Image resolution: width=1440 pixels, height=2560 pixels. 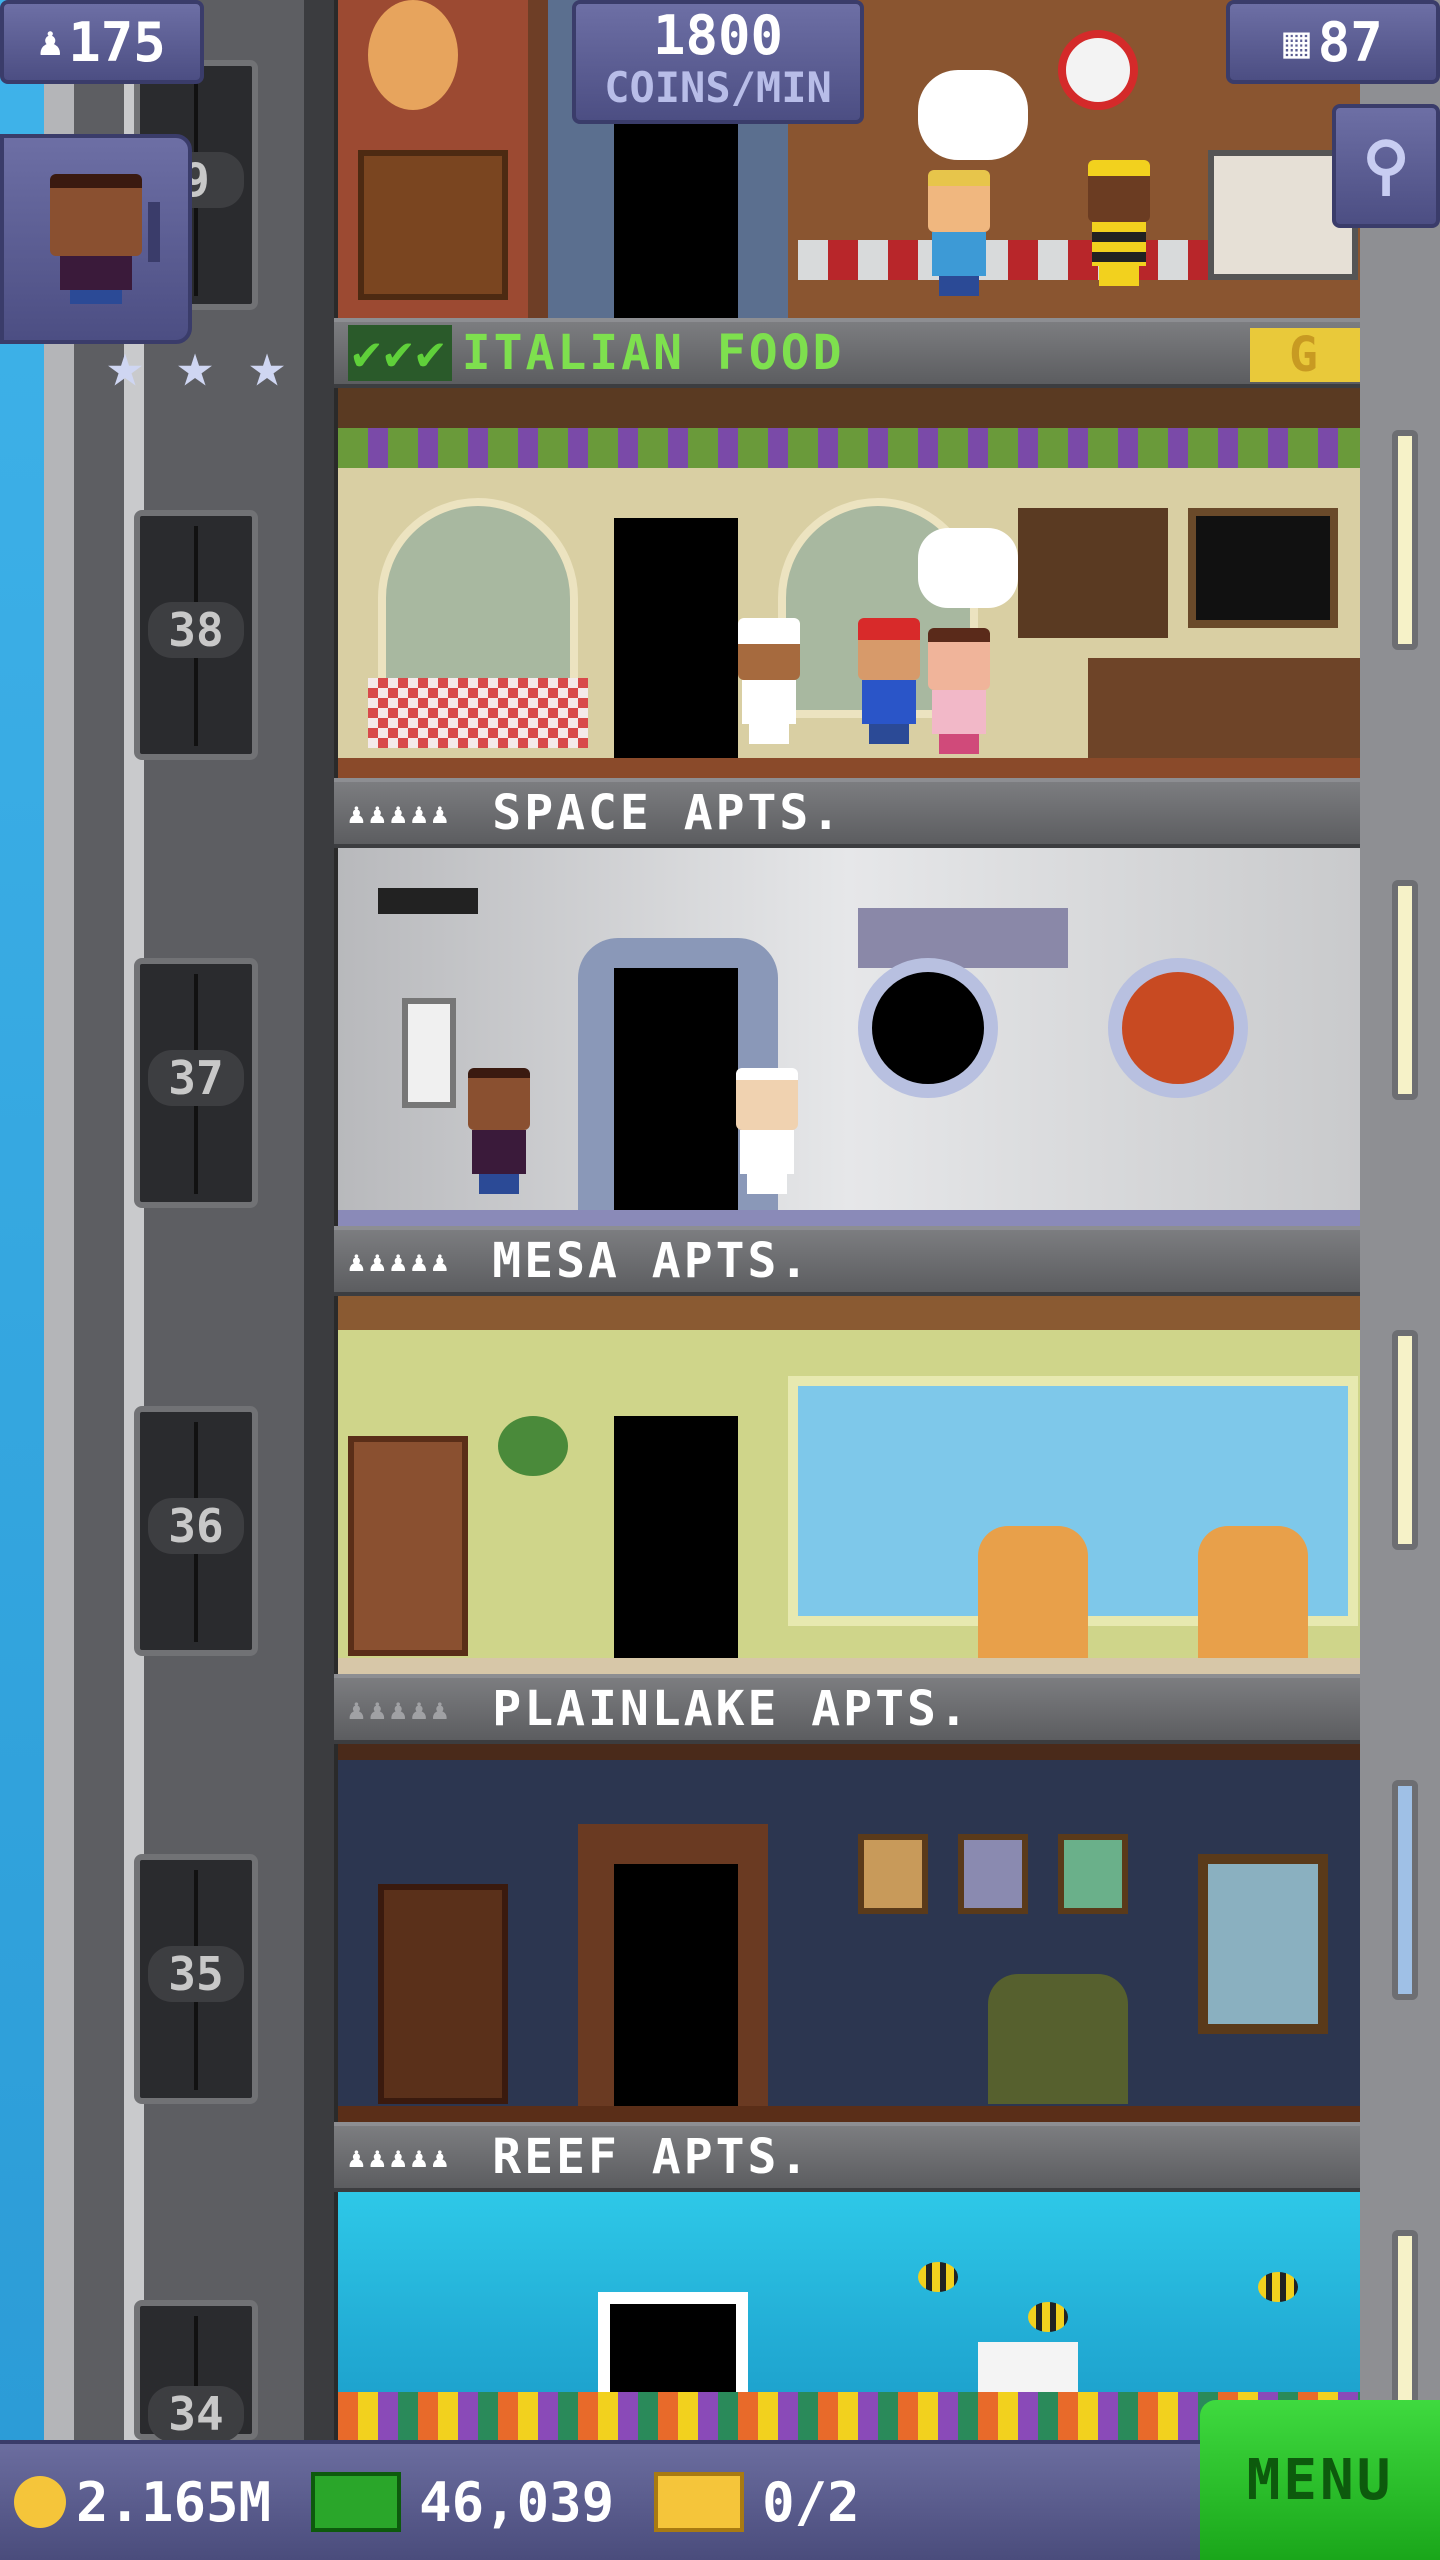 I want to click on sofa-chair, so click(x=1058, y=2039).